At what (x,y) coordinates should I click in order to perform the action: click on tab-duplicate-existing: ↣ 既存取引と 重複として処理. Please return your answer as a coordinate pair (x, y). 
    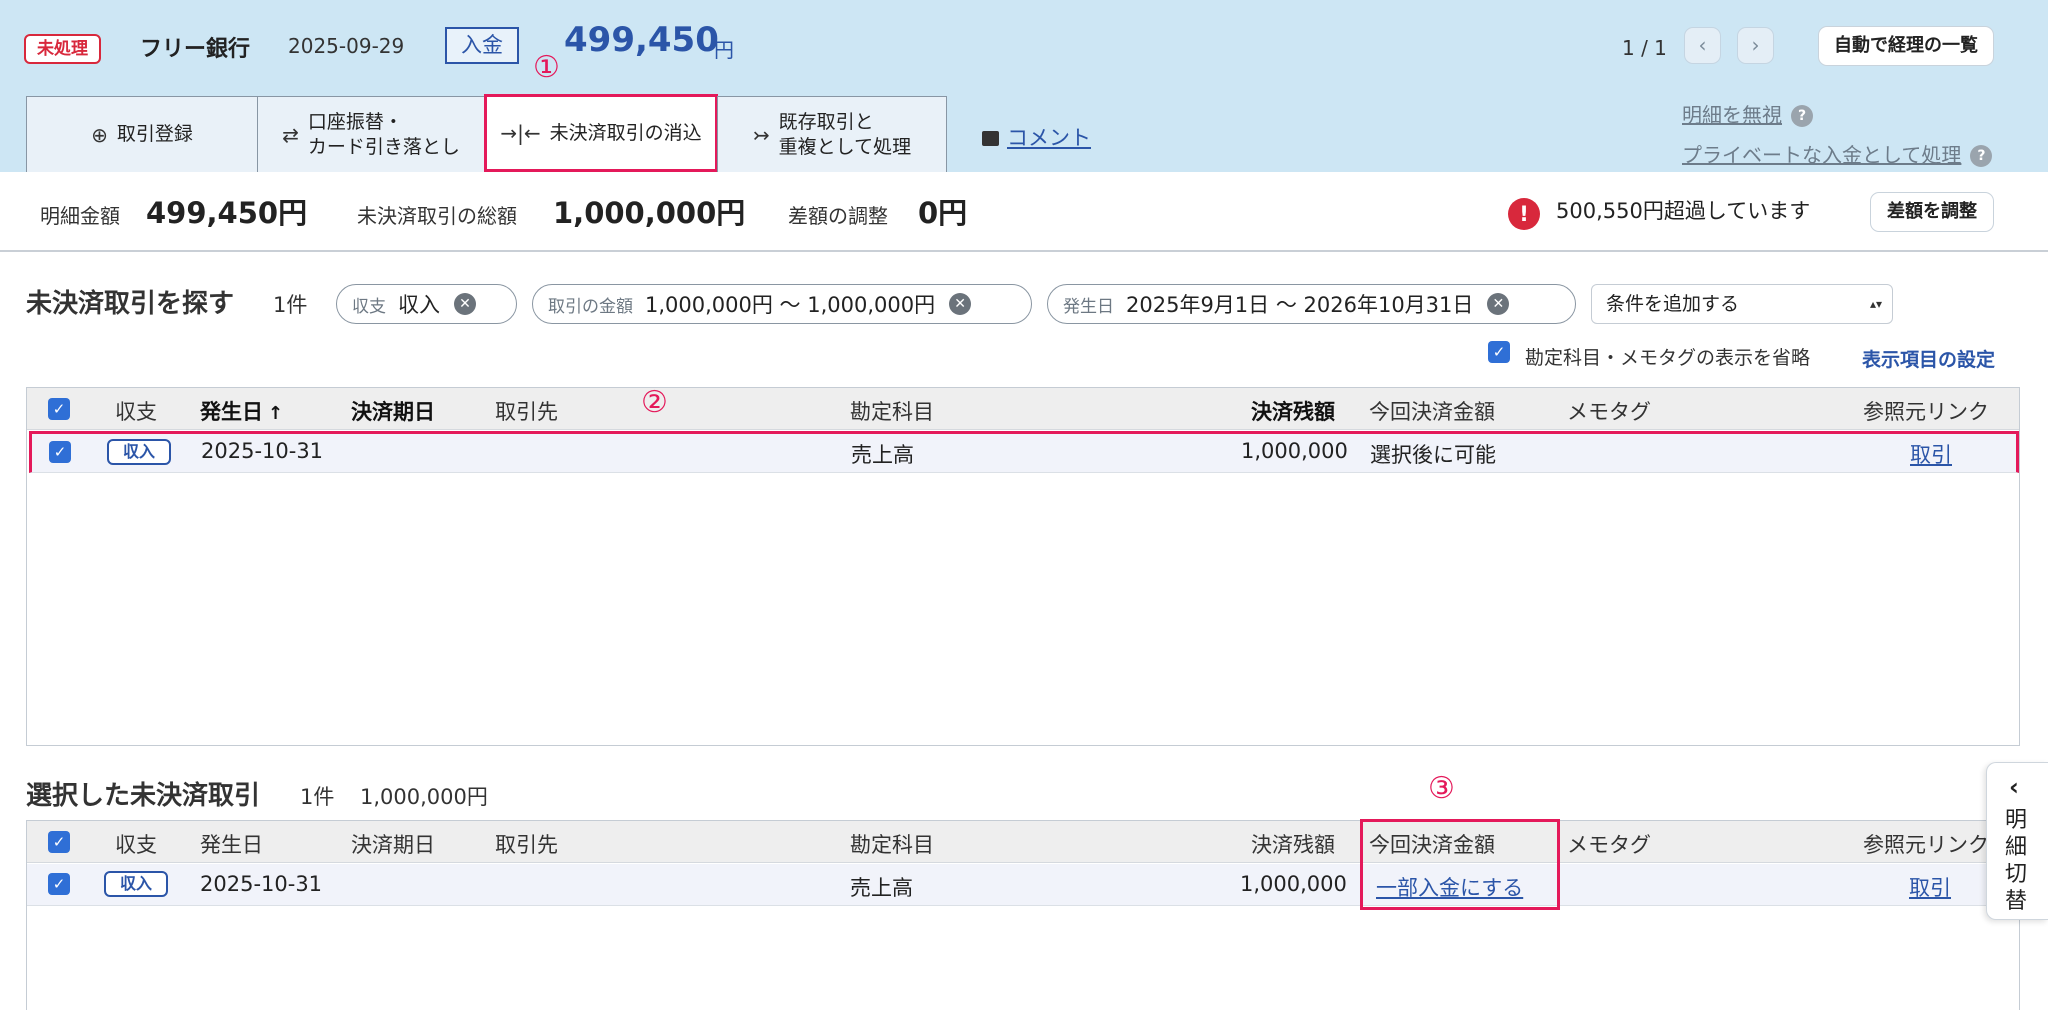
    Looking at the image, I should click on (832, 134).